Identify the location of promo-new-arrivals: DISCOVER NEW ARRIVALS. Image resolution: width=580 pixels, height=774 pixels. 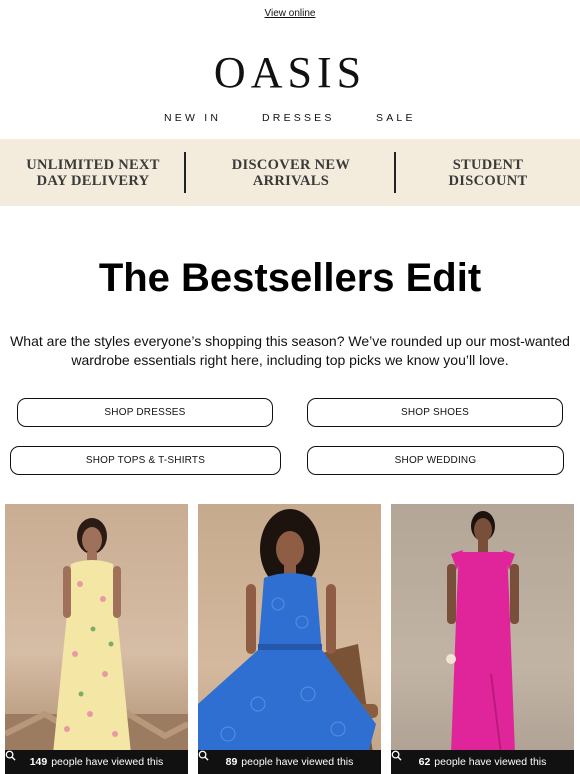
(291, 172).